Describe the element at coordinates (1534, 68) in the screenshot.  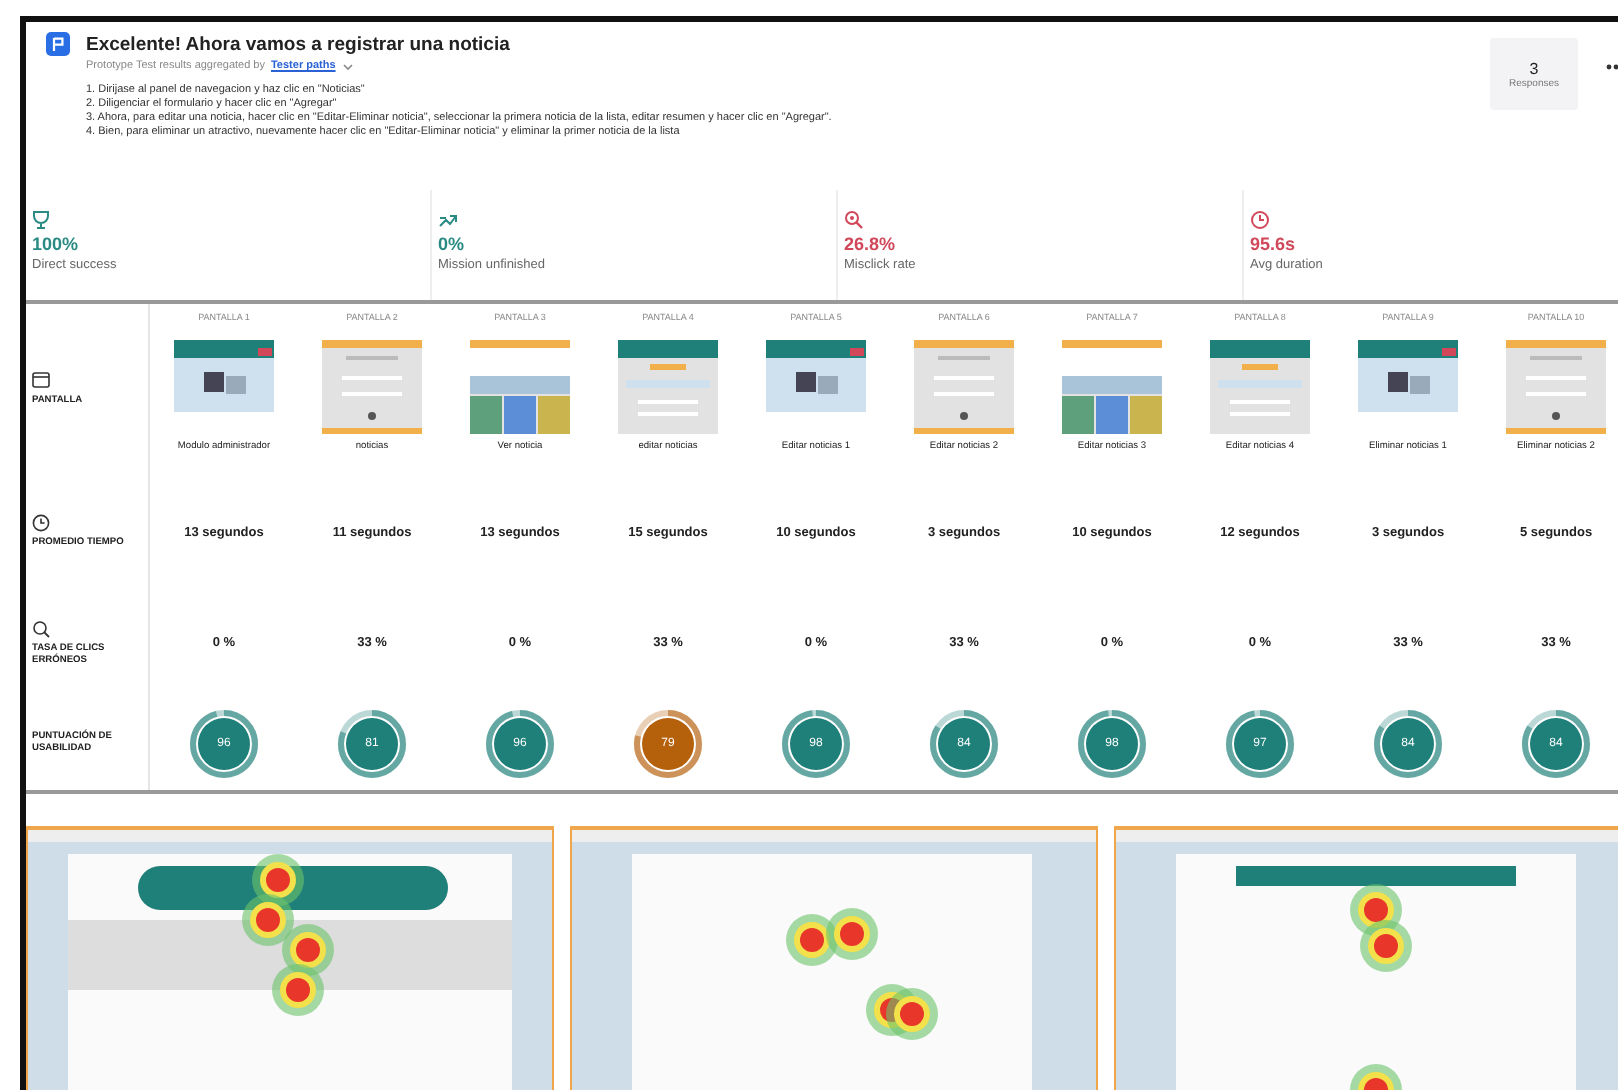
I see `responses-count: 3` at that location.